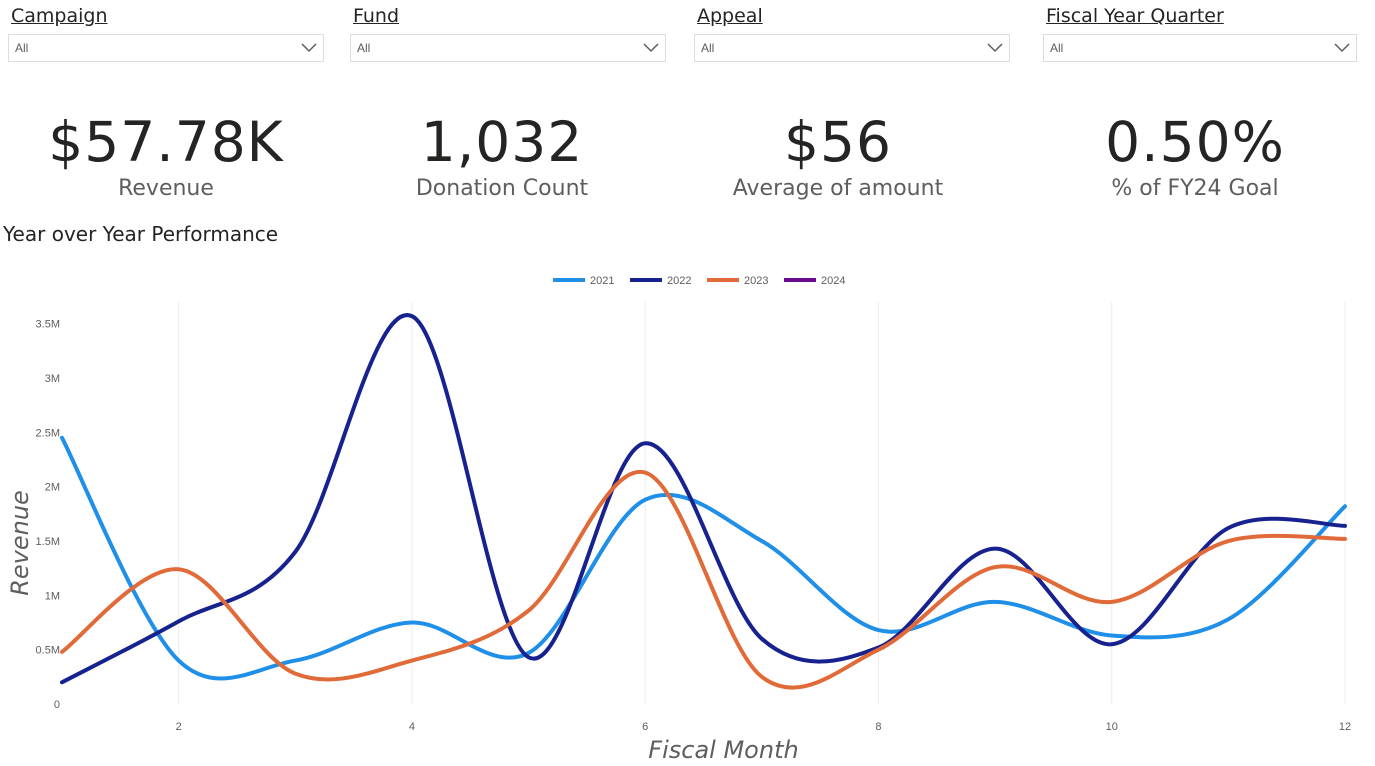 The image size is (1375, 766). Describe the element at coordinates (502, 142) in the screenshot. I see `donation-count-value: 1,032` at that location.